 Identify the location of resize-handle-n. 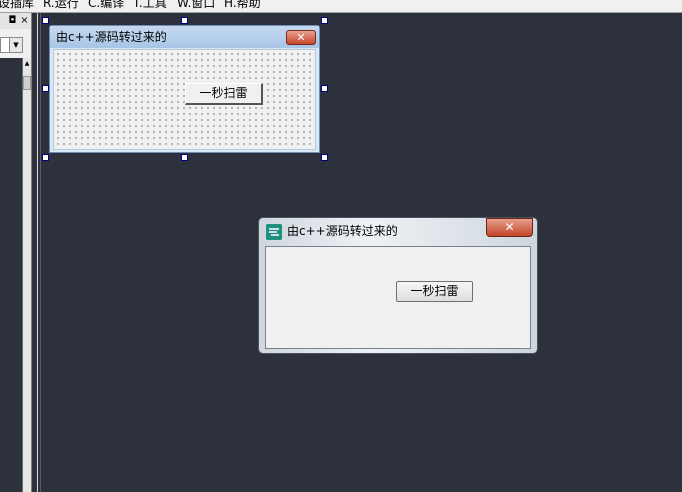
(184, 20).